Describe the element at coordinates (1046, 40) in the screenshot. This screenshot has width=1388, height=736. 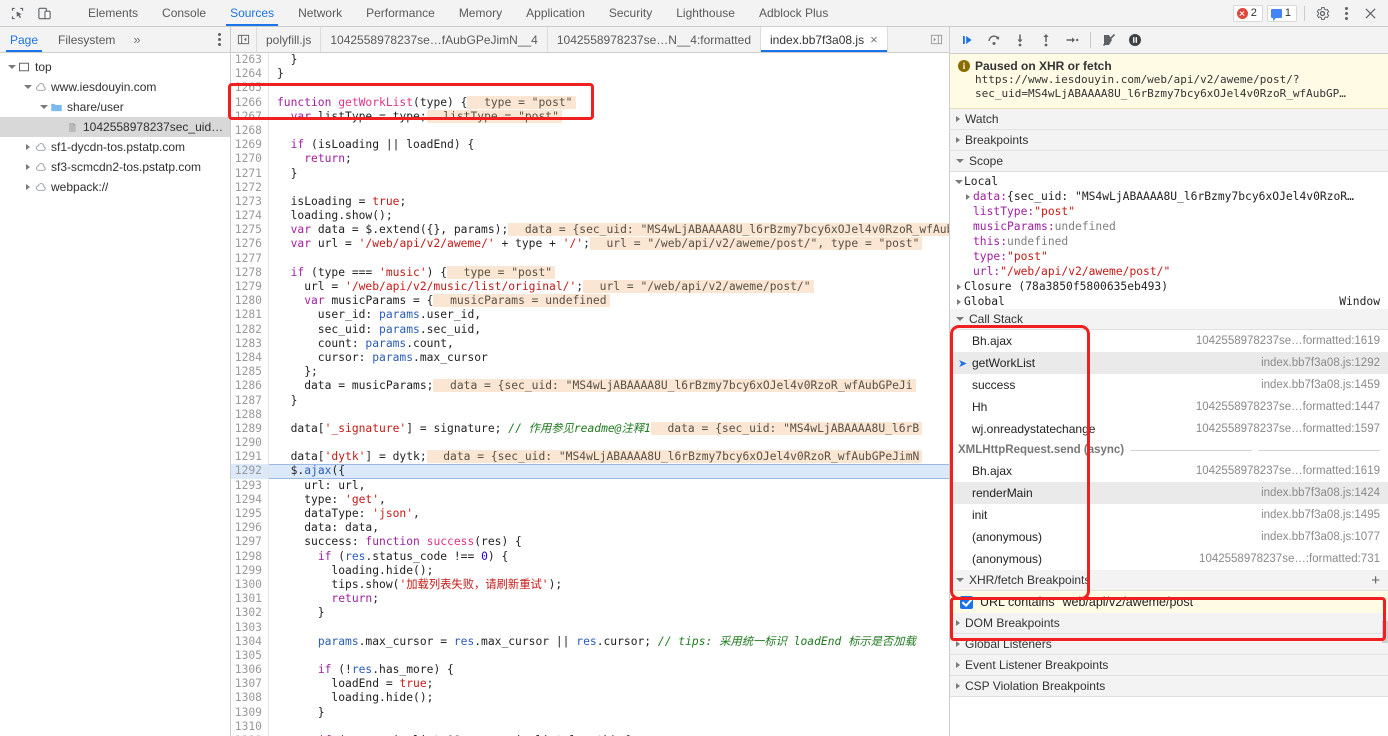
I see `step-out-button` at that location.